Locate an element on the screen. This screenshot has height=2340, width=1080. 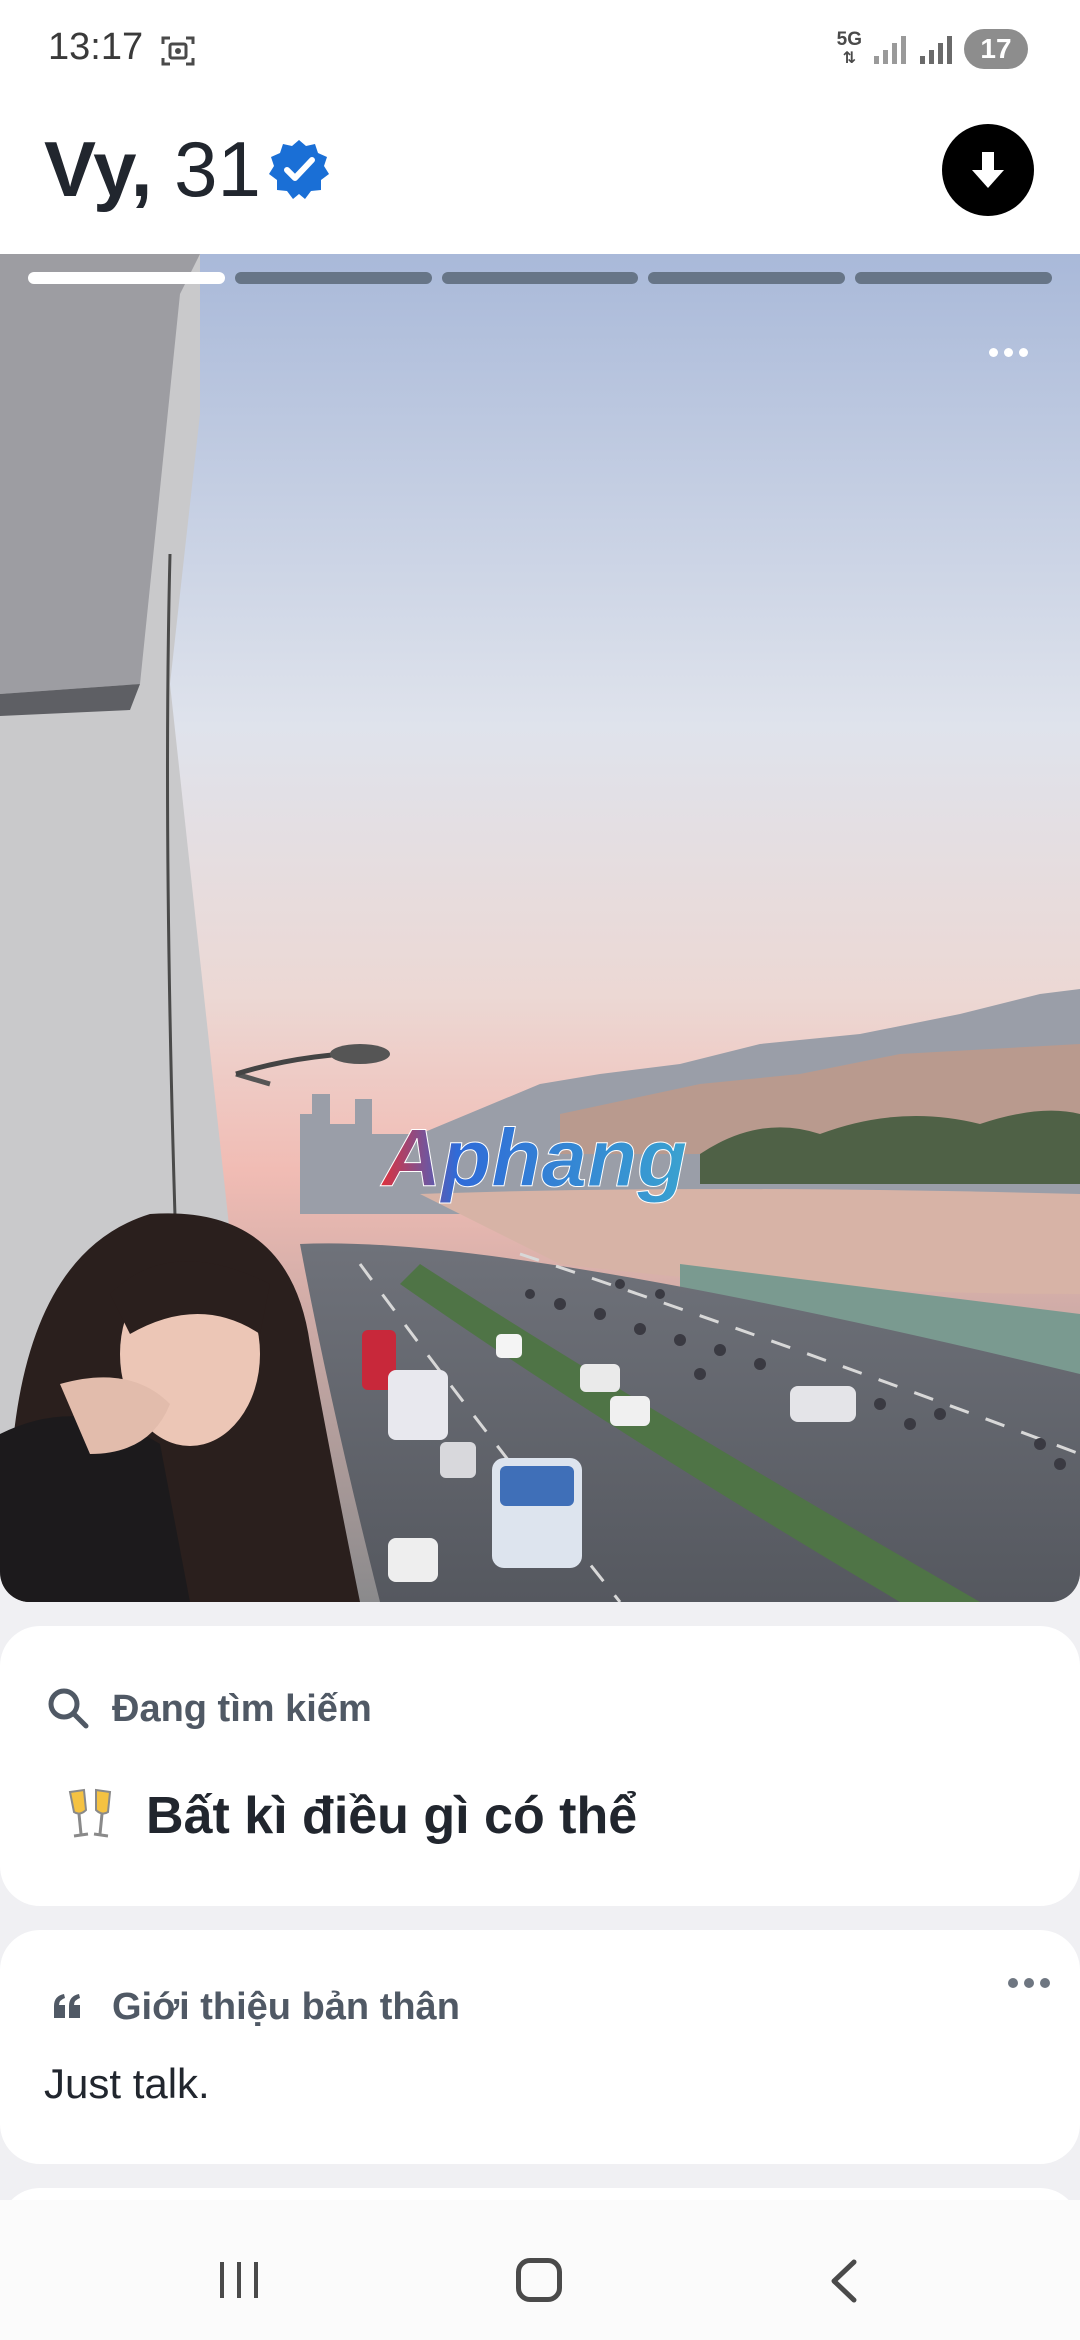
about-card: Giới thiệu bản thân Just talk. is located at coordinates (540, 2047).